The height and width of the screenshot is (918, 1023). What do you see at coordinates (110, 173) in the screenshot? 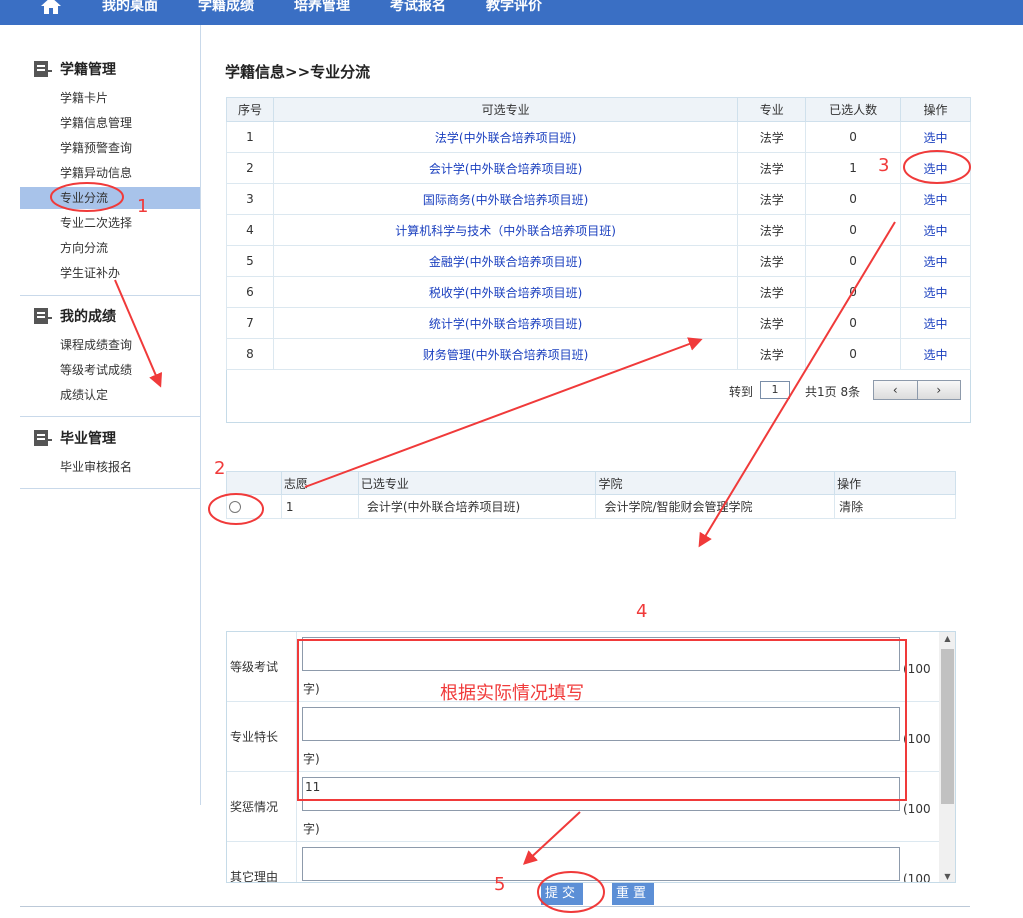
I see `sidebar-item-status-change: 学籍异动信息` at bounding box center [110, 173].